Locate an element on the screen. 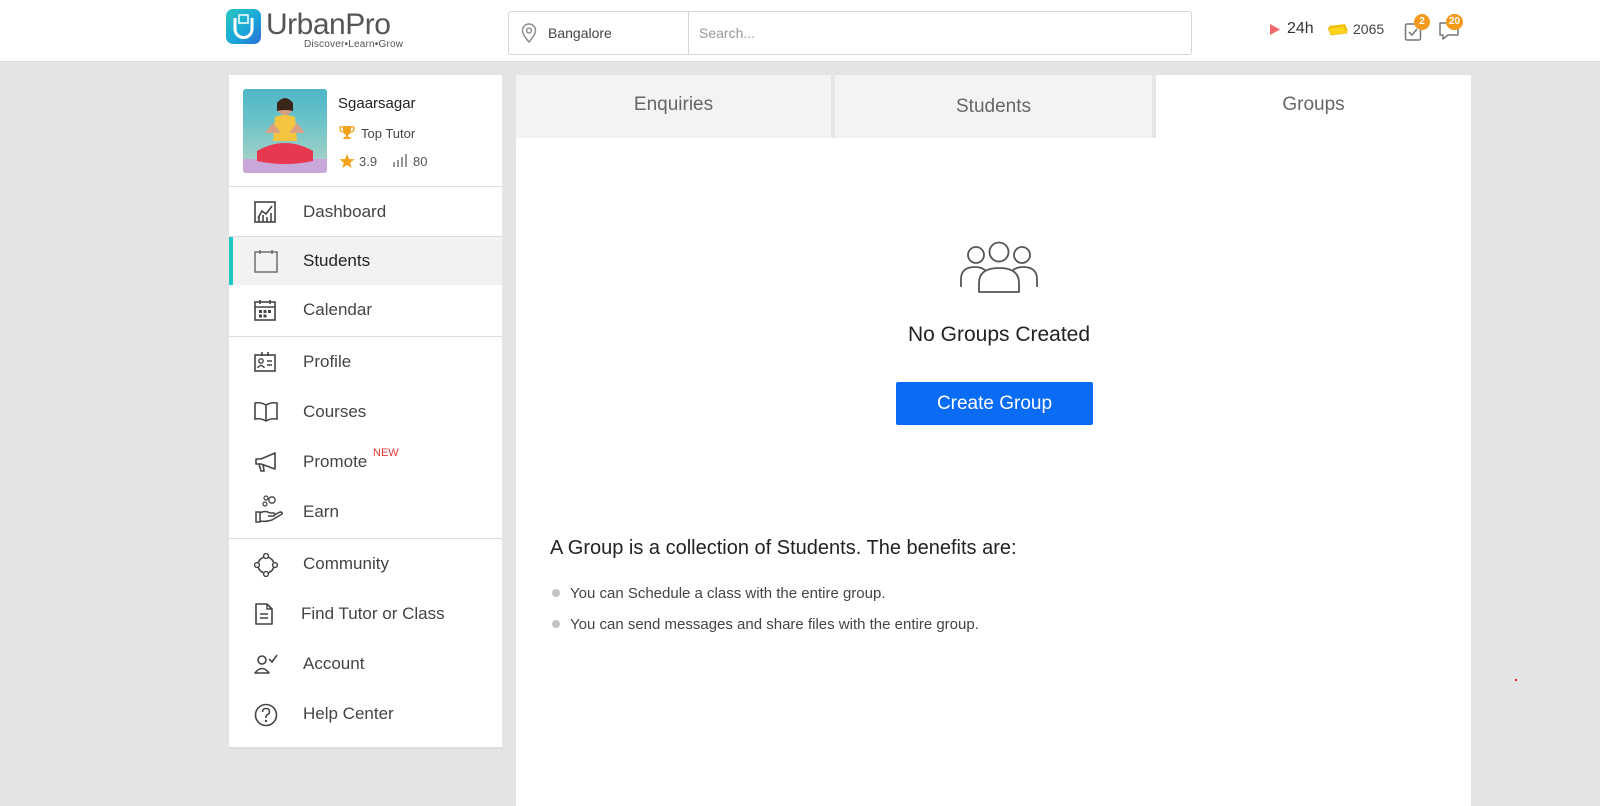  tasks-badge: 2 is located at coordinates (1422, 22).